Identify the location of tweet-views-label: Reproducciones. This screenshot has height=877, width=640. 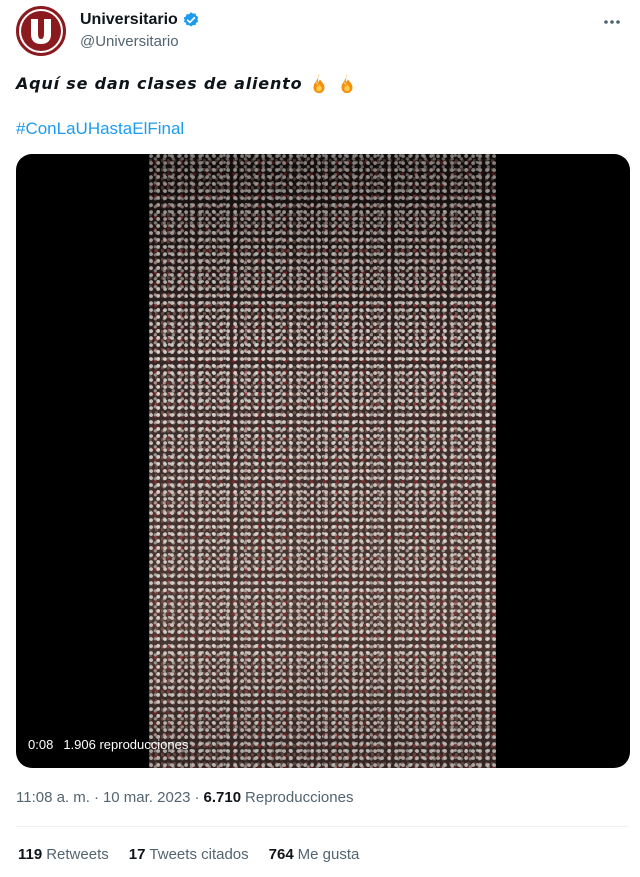
(299, 797).